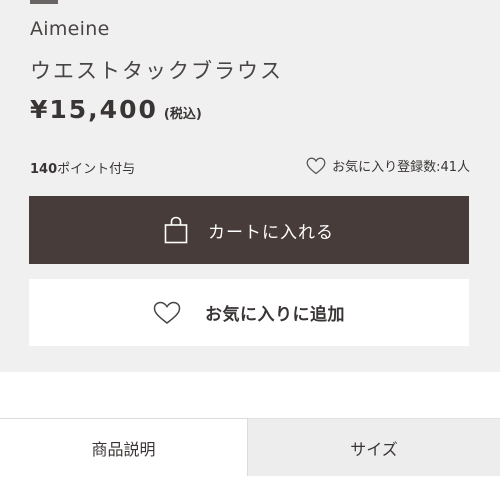  I want to click on tax-label: (税込), so click(182, 114).